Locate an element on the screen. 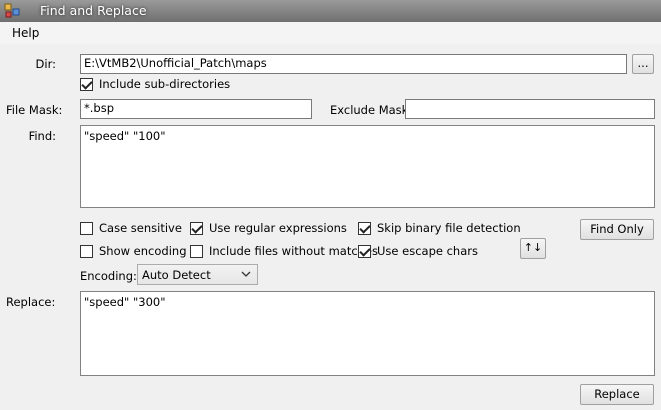 This screenshot has height=410, width=661. file-mask-input: *.bsp is located at coordinates (196, 109).